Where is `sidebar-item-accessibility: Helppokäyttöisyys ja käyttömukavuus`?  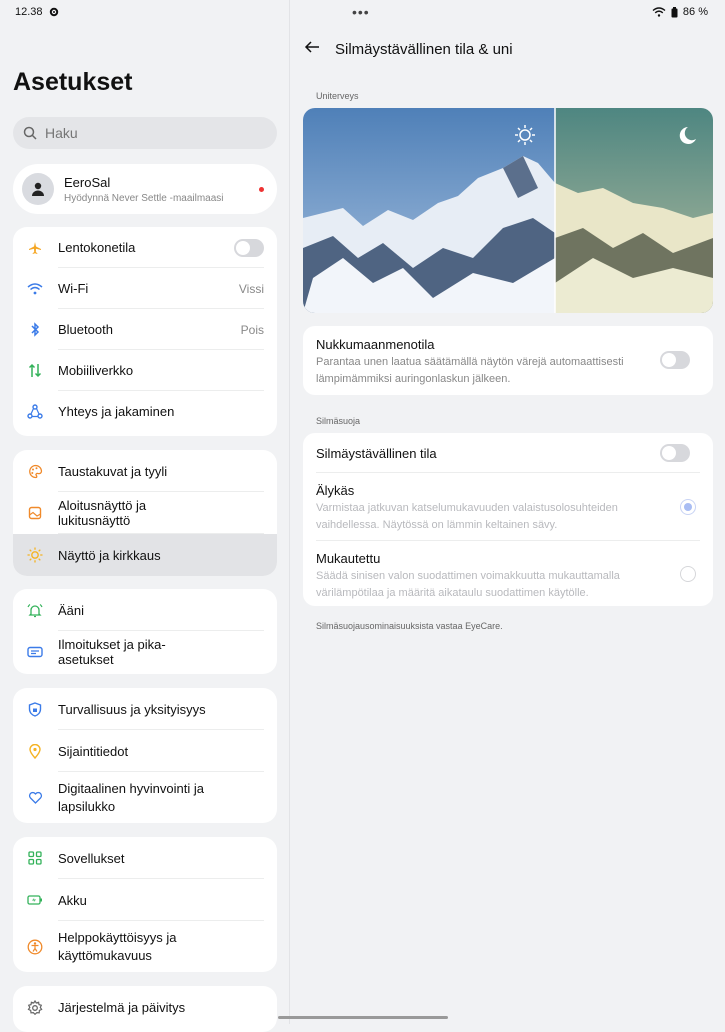 sidebar-item-accessibility: Helppokäyttöisyys ja käyttömukavuus is located at coordinates (145, 946).